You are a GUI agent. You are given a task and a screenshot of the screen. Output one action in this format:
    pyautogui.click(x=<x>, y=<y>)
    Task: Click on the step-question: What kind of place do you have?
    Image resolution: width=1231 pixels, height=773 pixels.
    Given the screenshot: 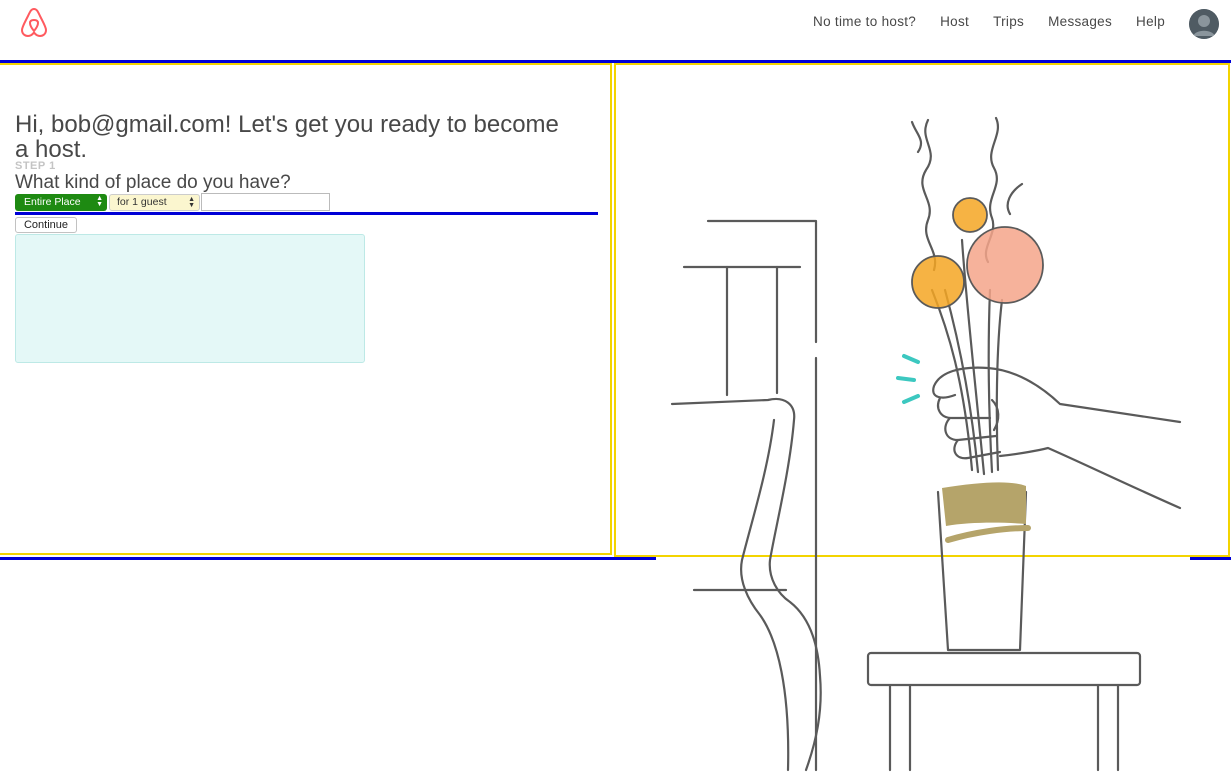 What is the action you would take?
    pyautogui.click(x=153, y=182)
    